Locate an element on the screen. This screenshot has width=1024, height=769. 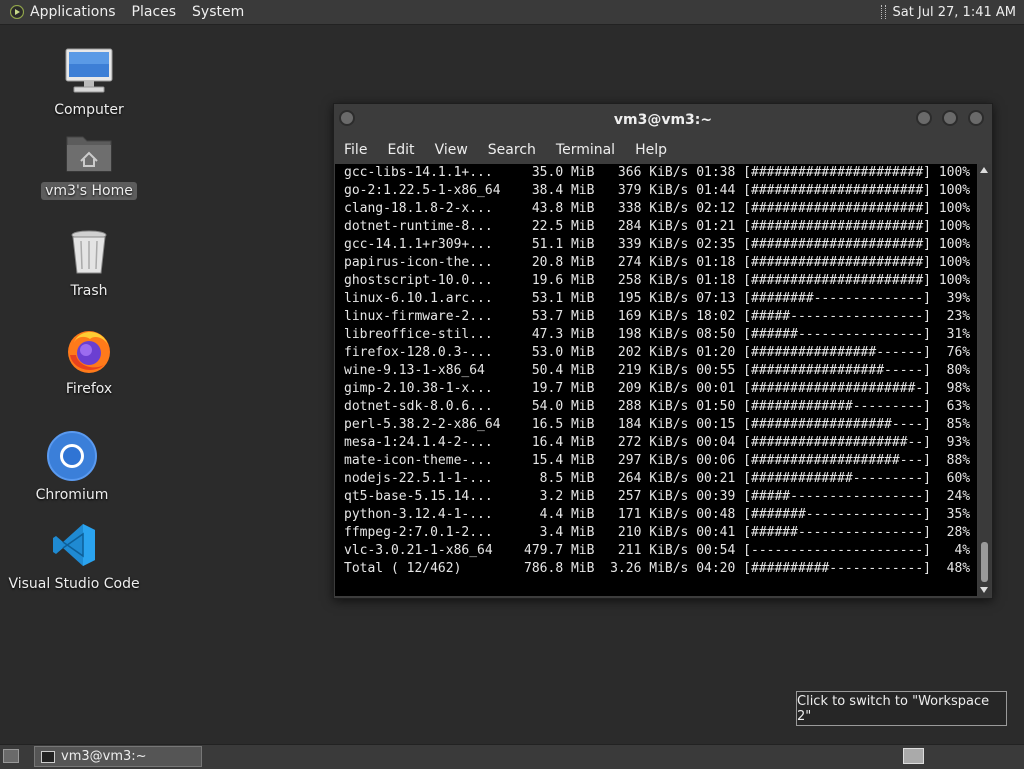
workspace-2-button is located at coordinates (940, 756).